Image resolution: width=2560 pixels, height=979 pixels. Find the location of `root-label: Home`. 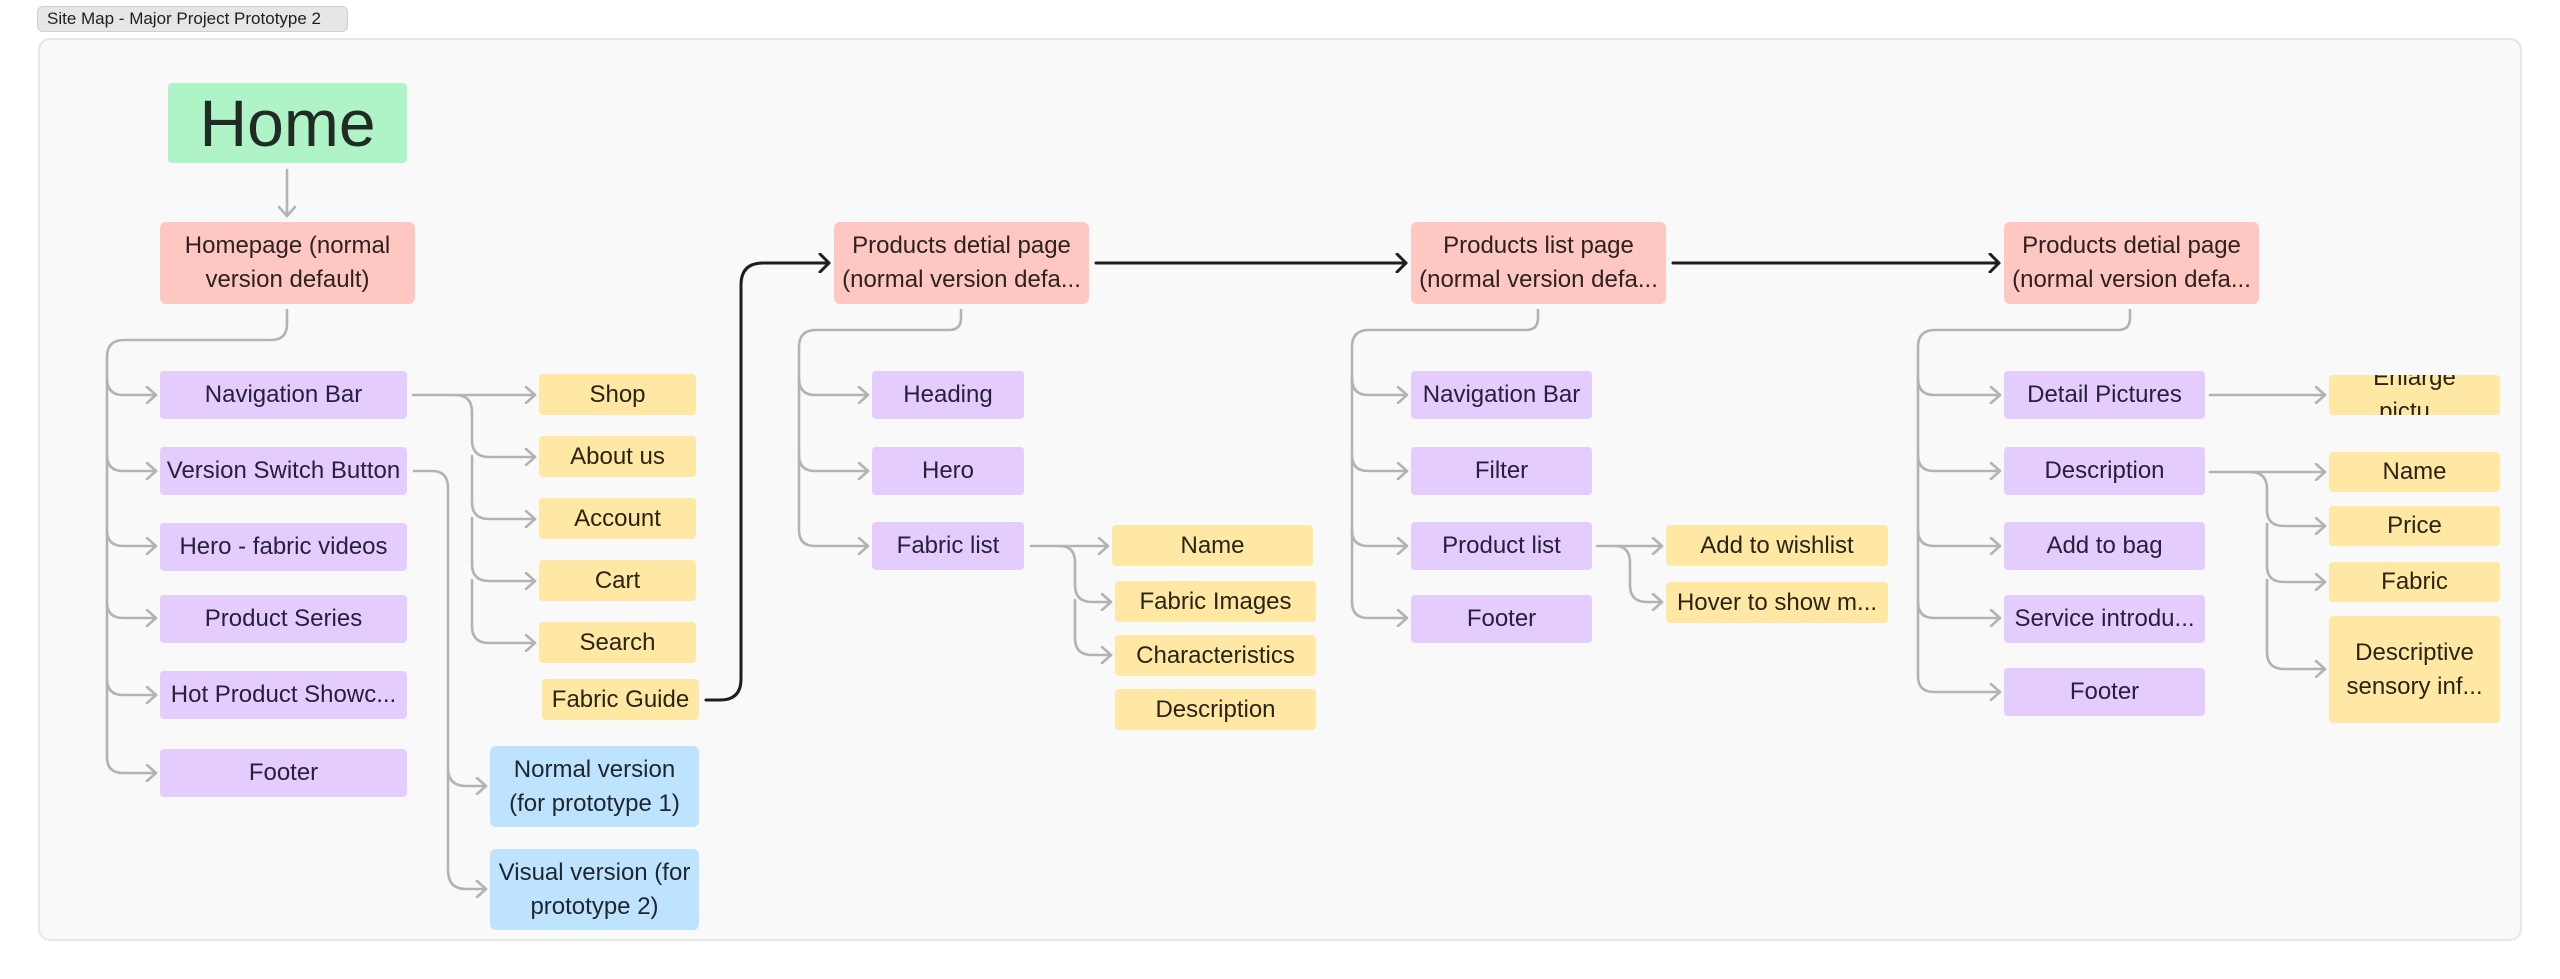

root-label: Home is located at coordinates (287, 123).